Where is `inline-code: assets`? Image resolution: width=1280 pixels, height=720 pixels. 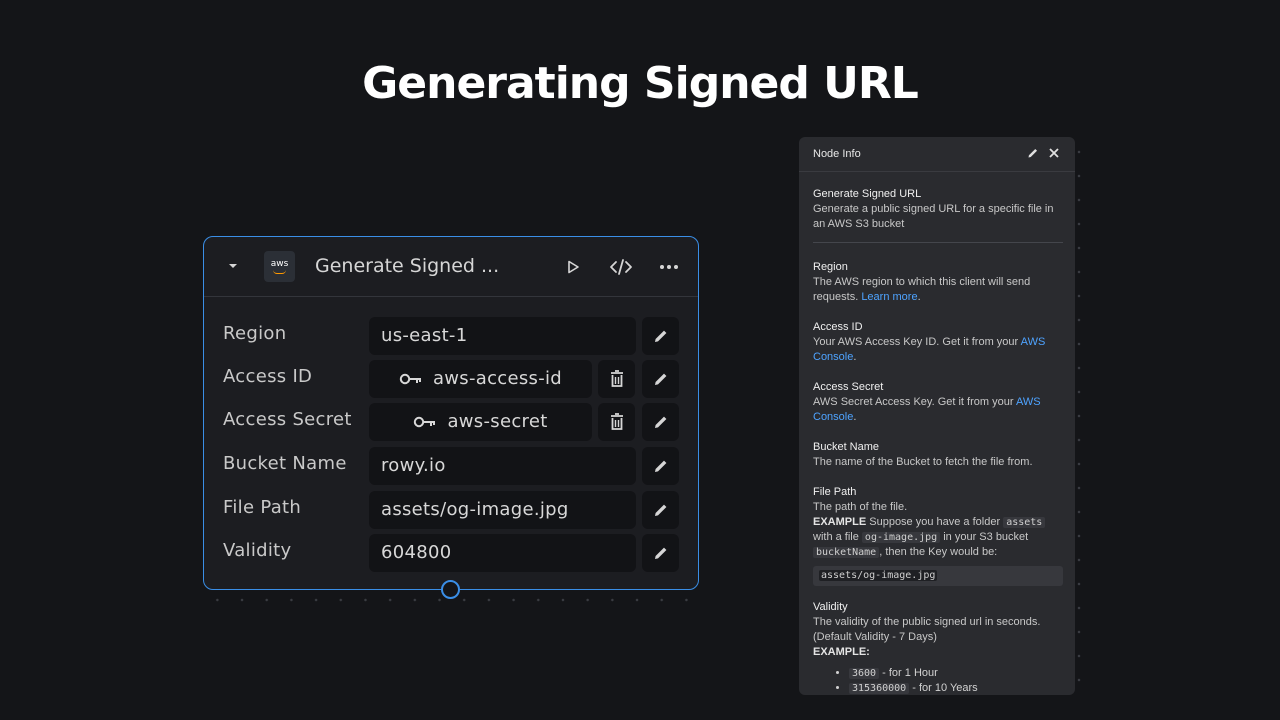
inline-code: assets is located at coordinates (1024, 522).